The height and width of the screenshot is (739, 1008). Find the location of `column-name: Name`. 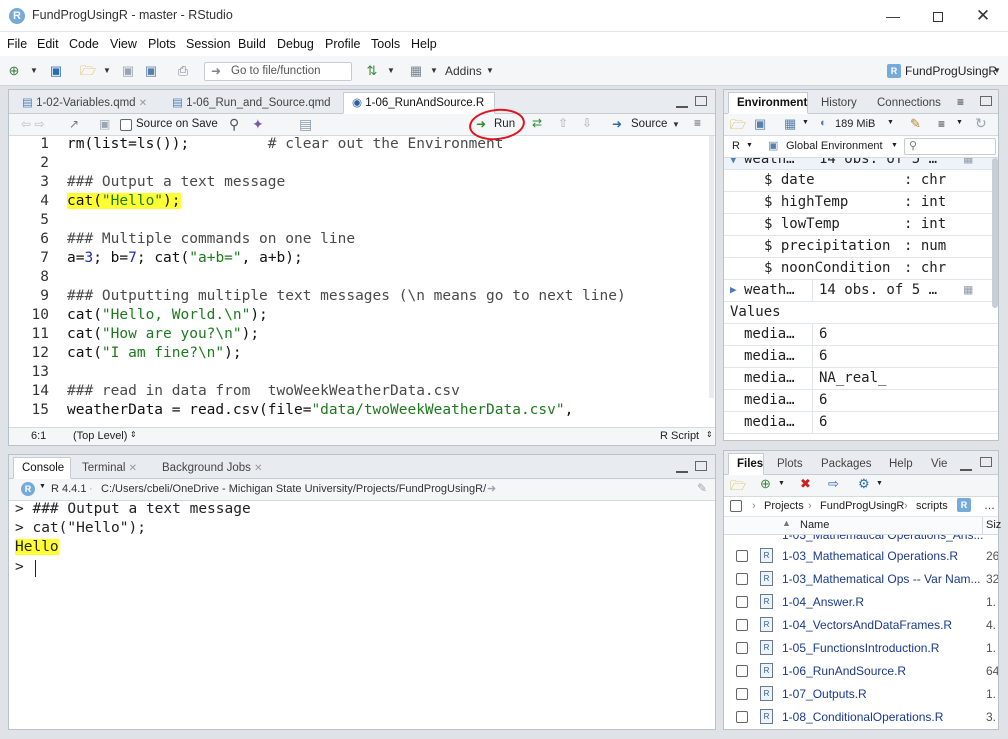

column-name: Name is located at coordinates (814, 525).